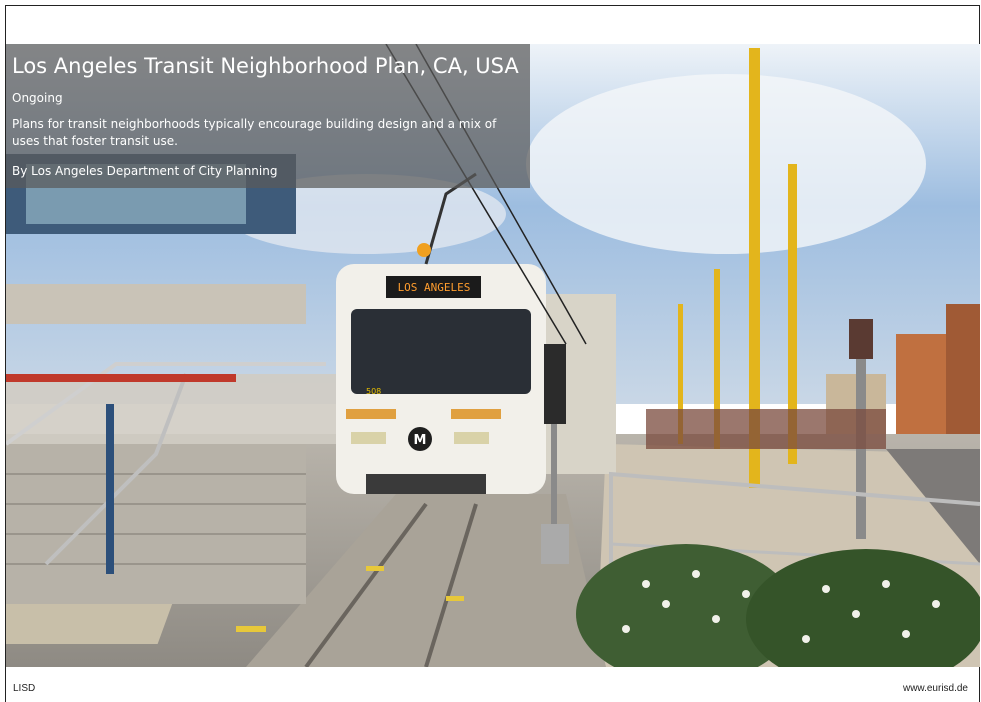 The image size is (981, 702). I want to click on footer-left-label: LISD, so click(24, 688).